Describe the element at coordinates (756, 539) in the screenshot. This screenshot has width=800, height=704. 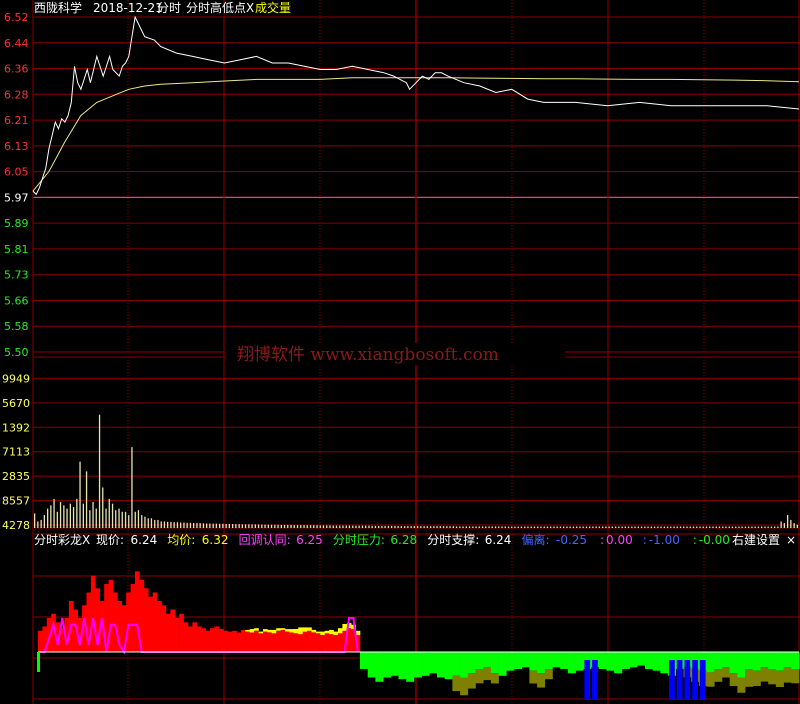
I see `settings-button: 右建设置` at that location.